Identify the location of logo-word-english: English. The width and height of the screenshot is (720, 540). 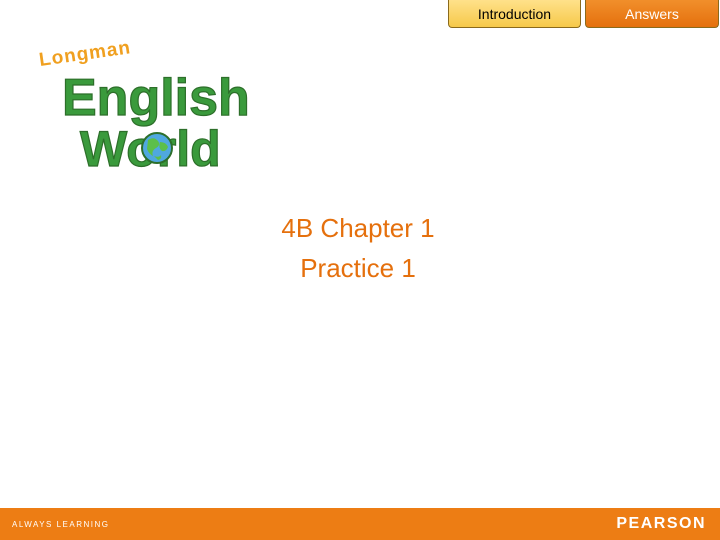
(156, 98).